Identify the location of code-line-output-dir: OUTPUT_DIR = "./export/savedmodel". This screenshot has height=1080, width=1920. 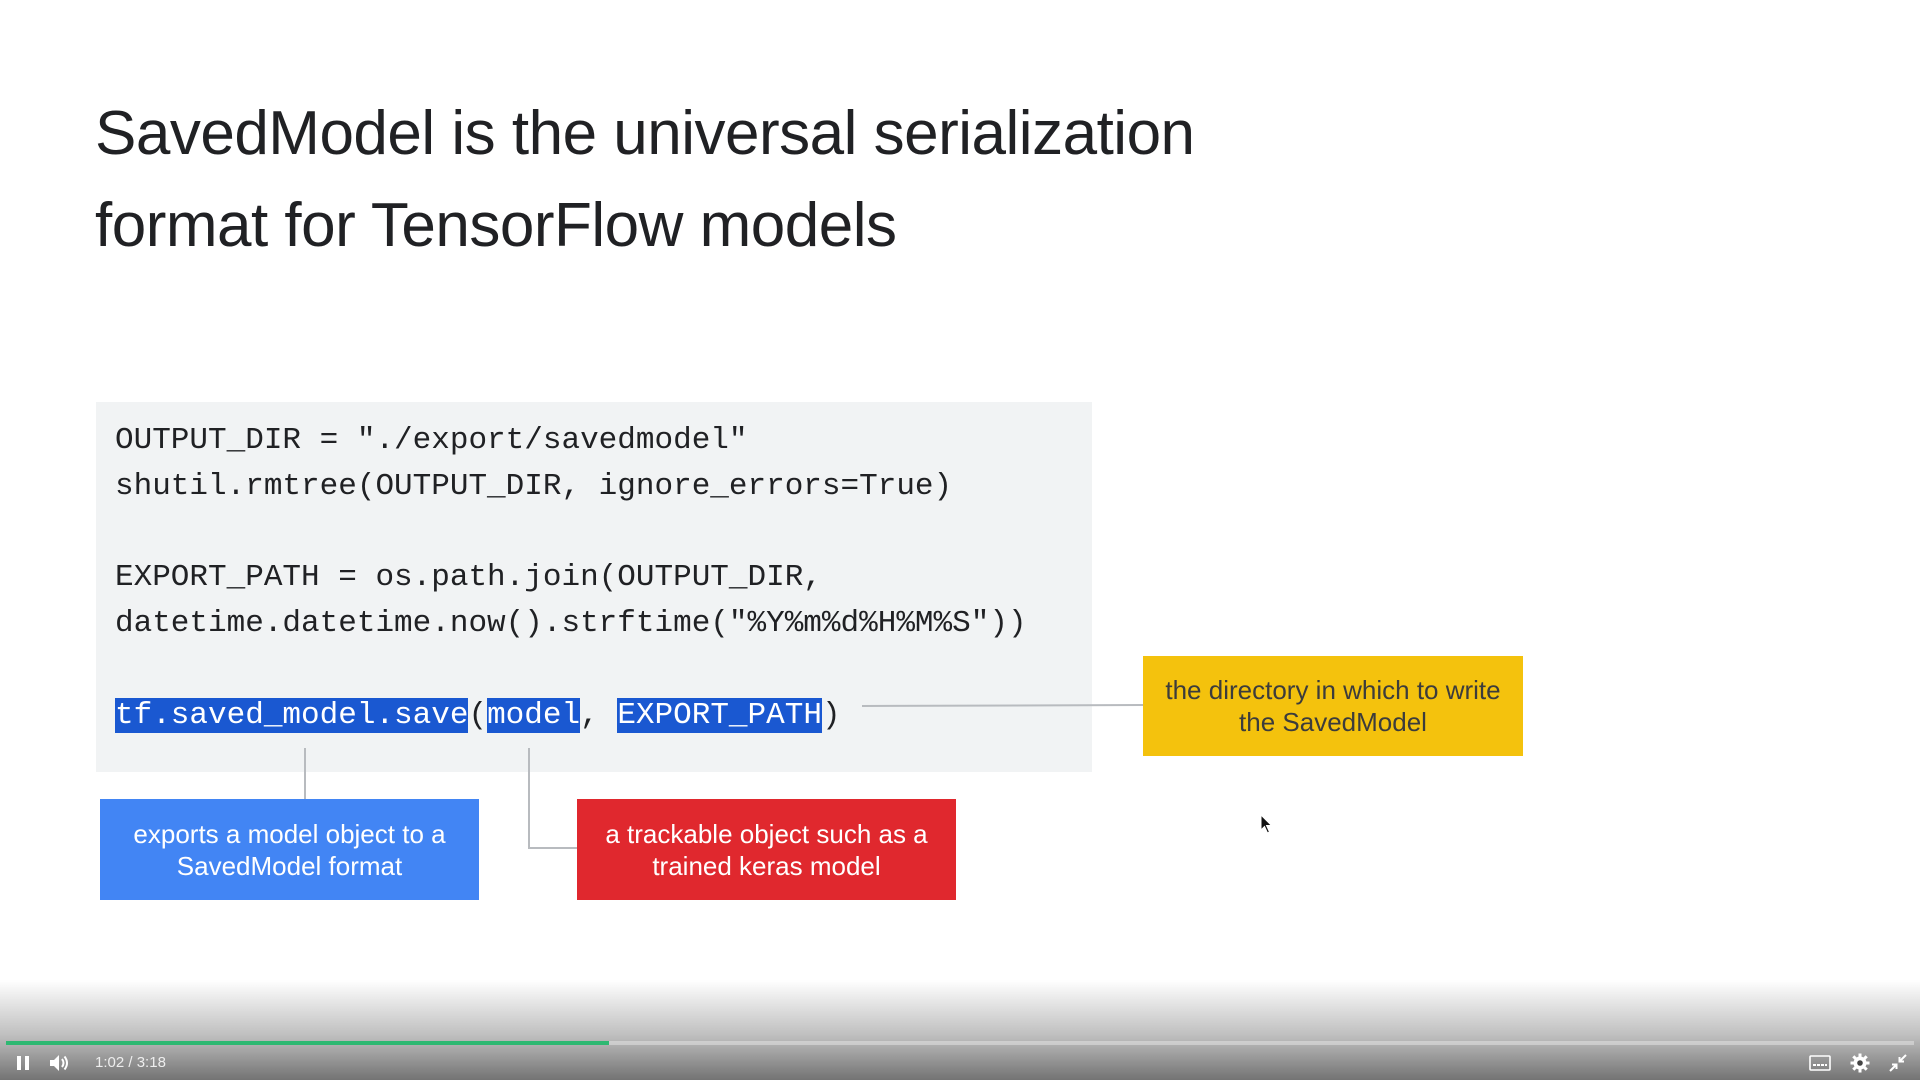
(431, 440).